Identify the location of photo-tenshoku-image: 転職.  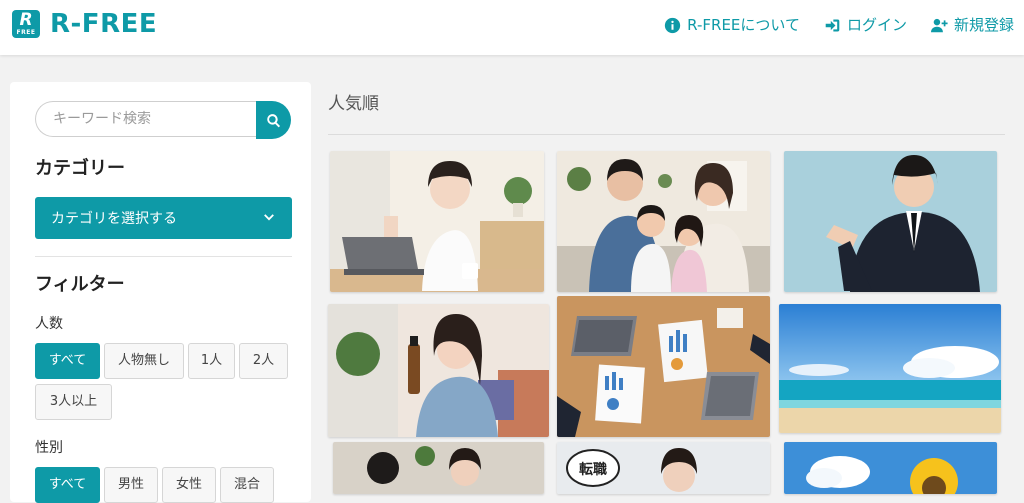
(663, 468).